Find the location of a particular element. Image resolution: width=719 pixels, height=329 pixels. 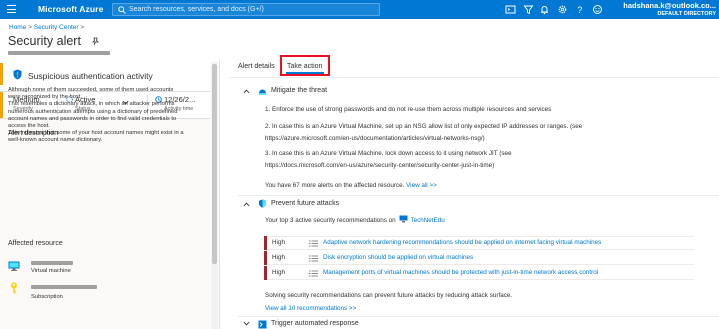

resource-monitor-icon is located at coordinates (403, 219).